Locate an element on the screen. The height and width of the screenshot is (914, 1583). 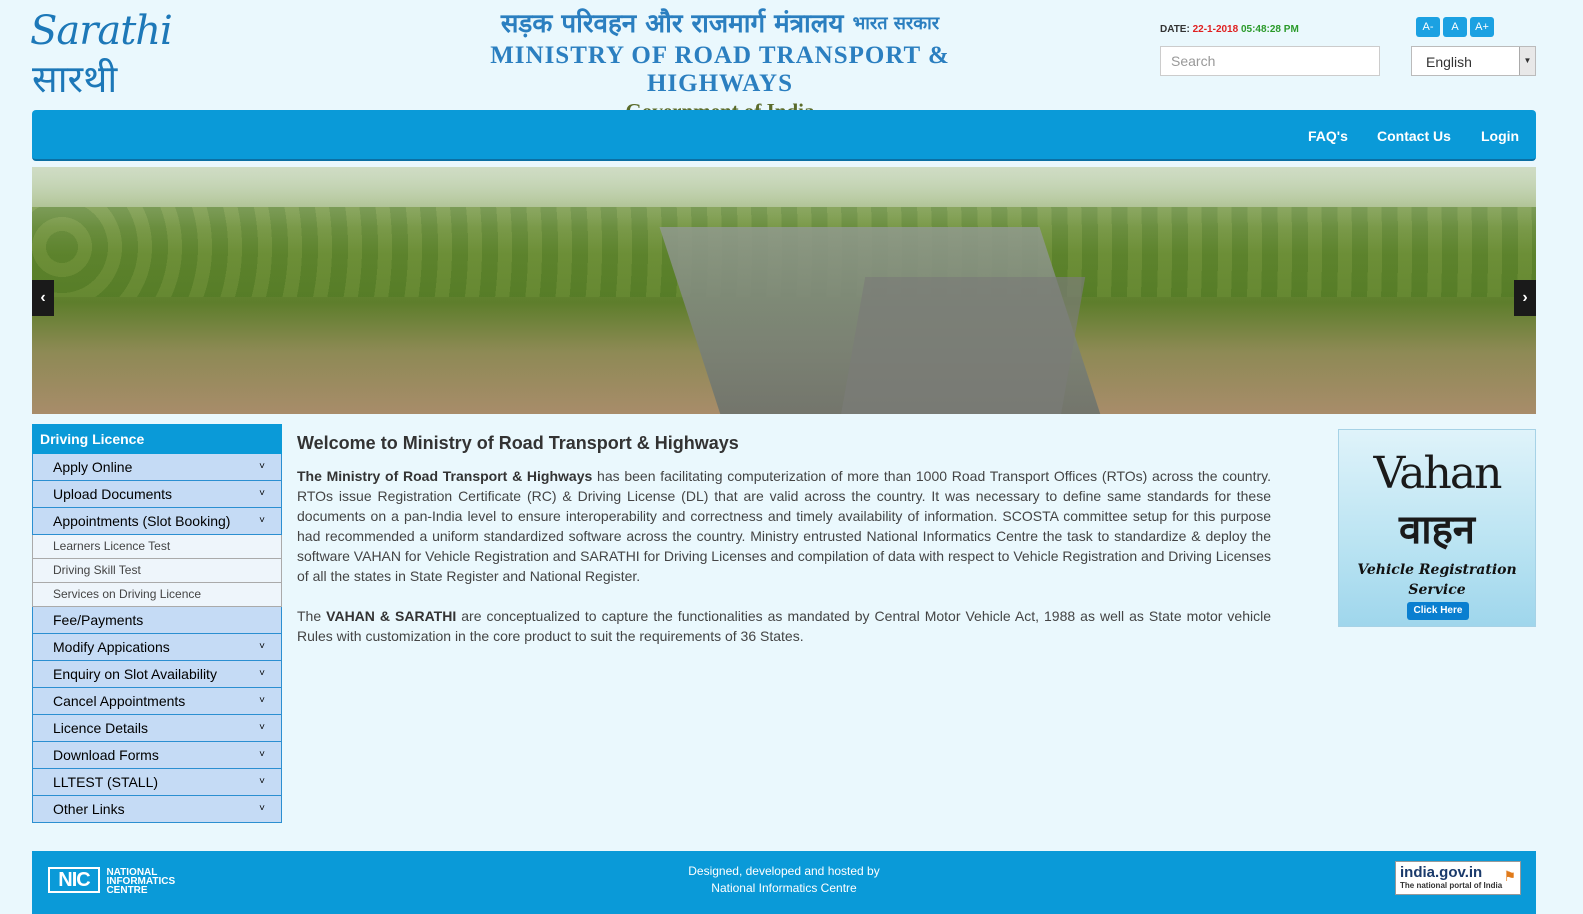
sidebar-item-download-forms: Download Forms ˅ is located at coordinates (157, 755).